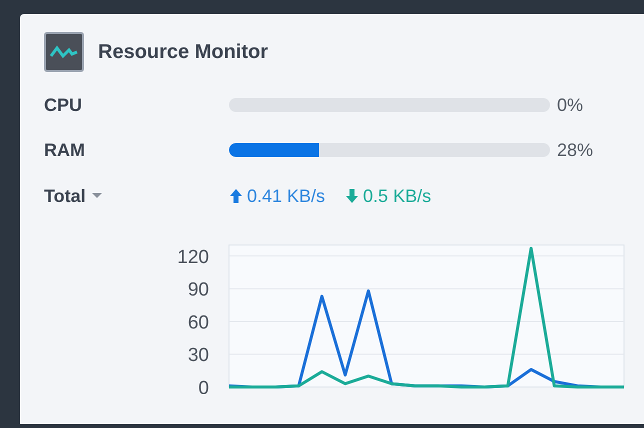 The width and height of the screenshot is (644, 428). What do you see at coordinates (64, 52) in the screenshot?
I see `pulse-icon` at bounding box center [64, 52].